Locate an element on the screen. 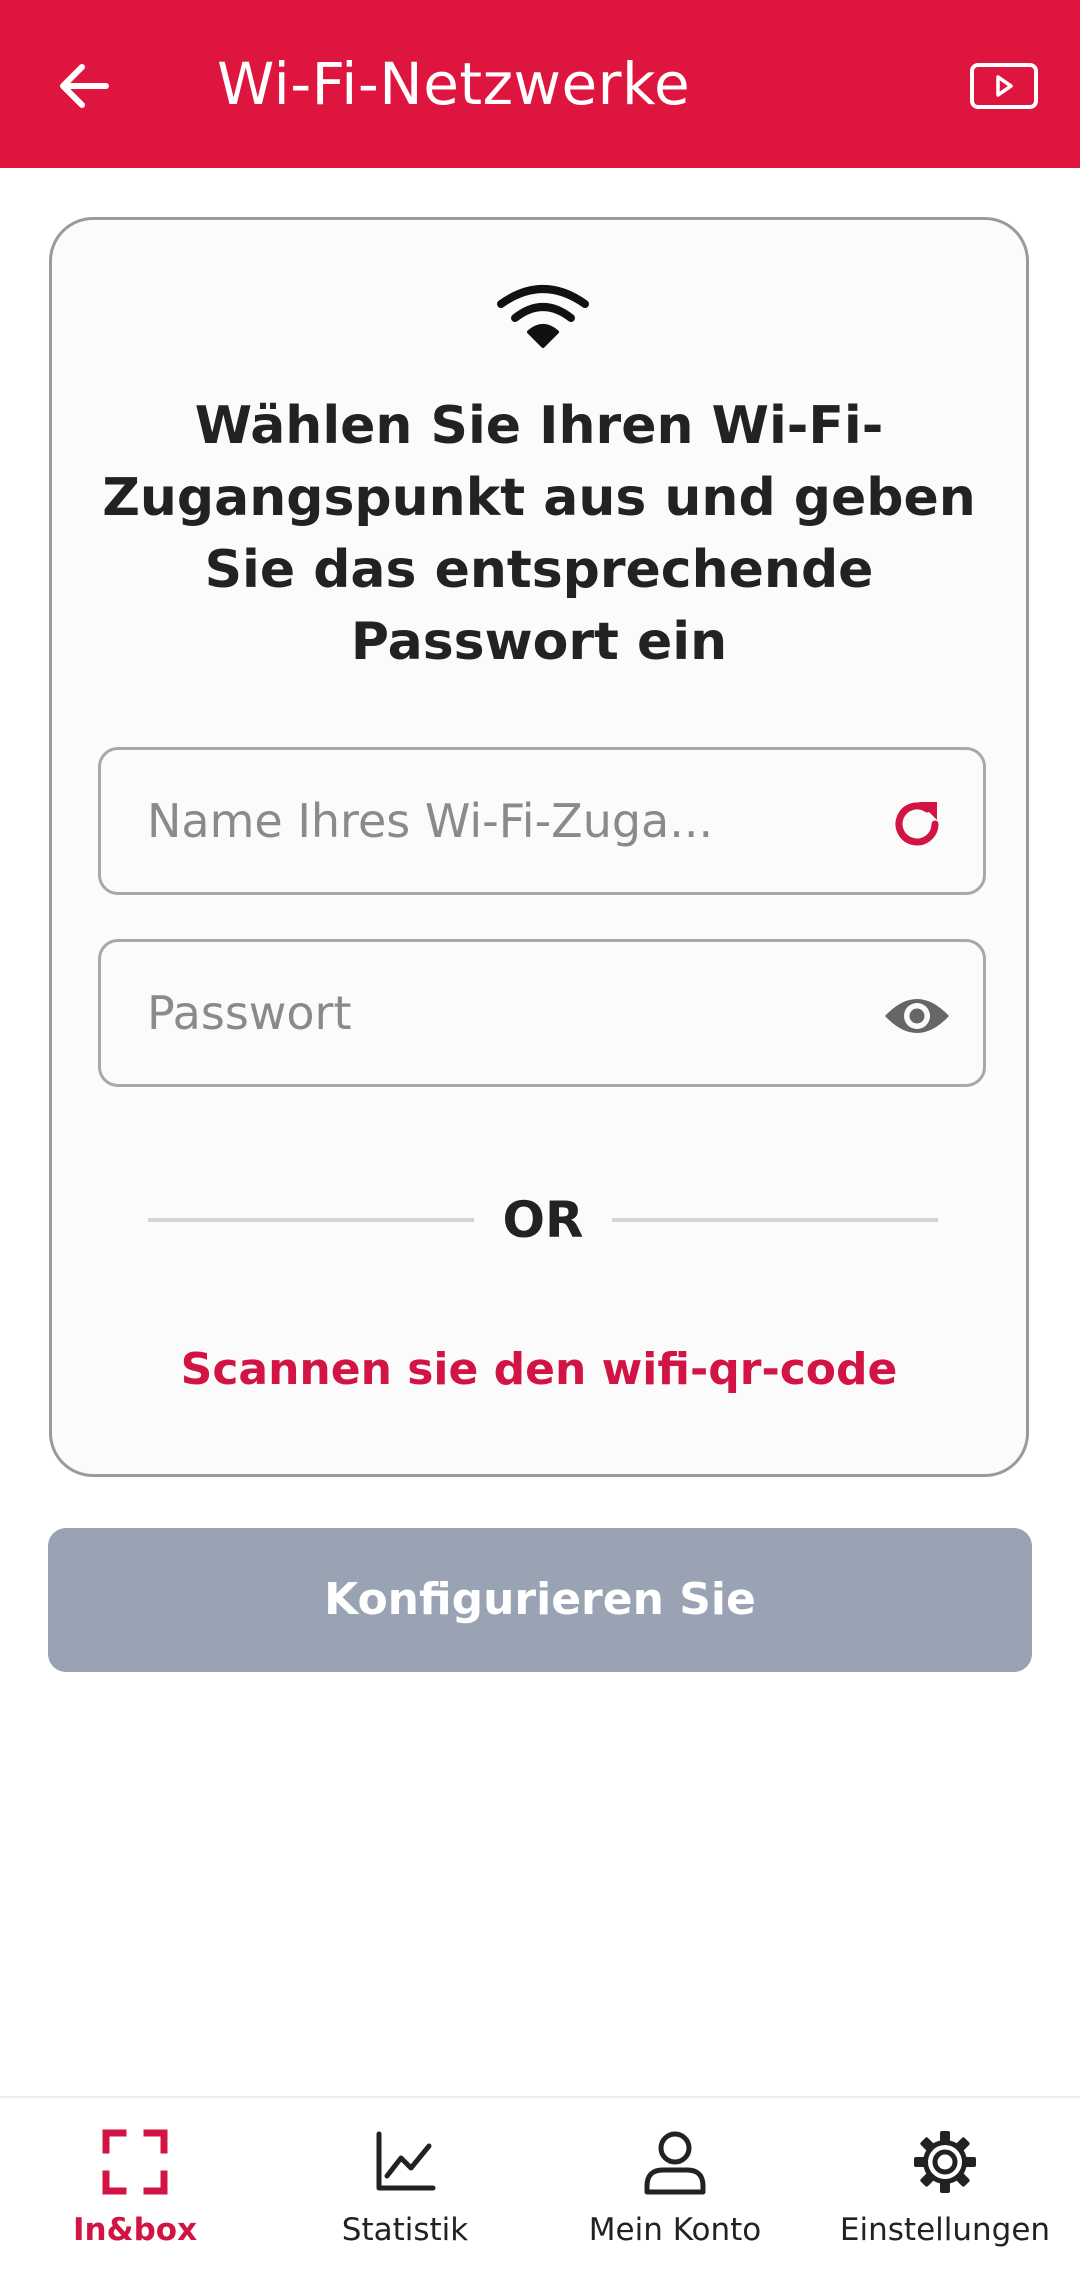  page-title: Wi-Fi-Netzwerke is located at coordinates (454, 84).